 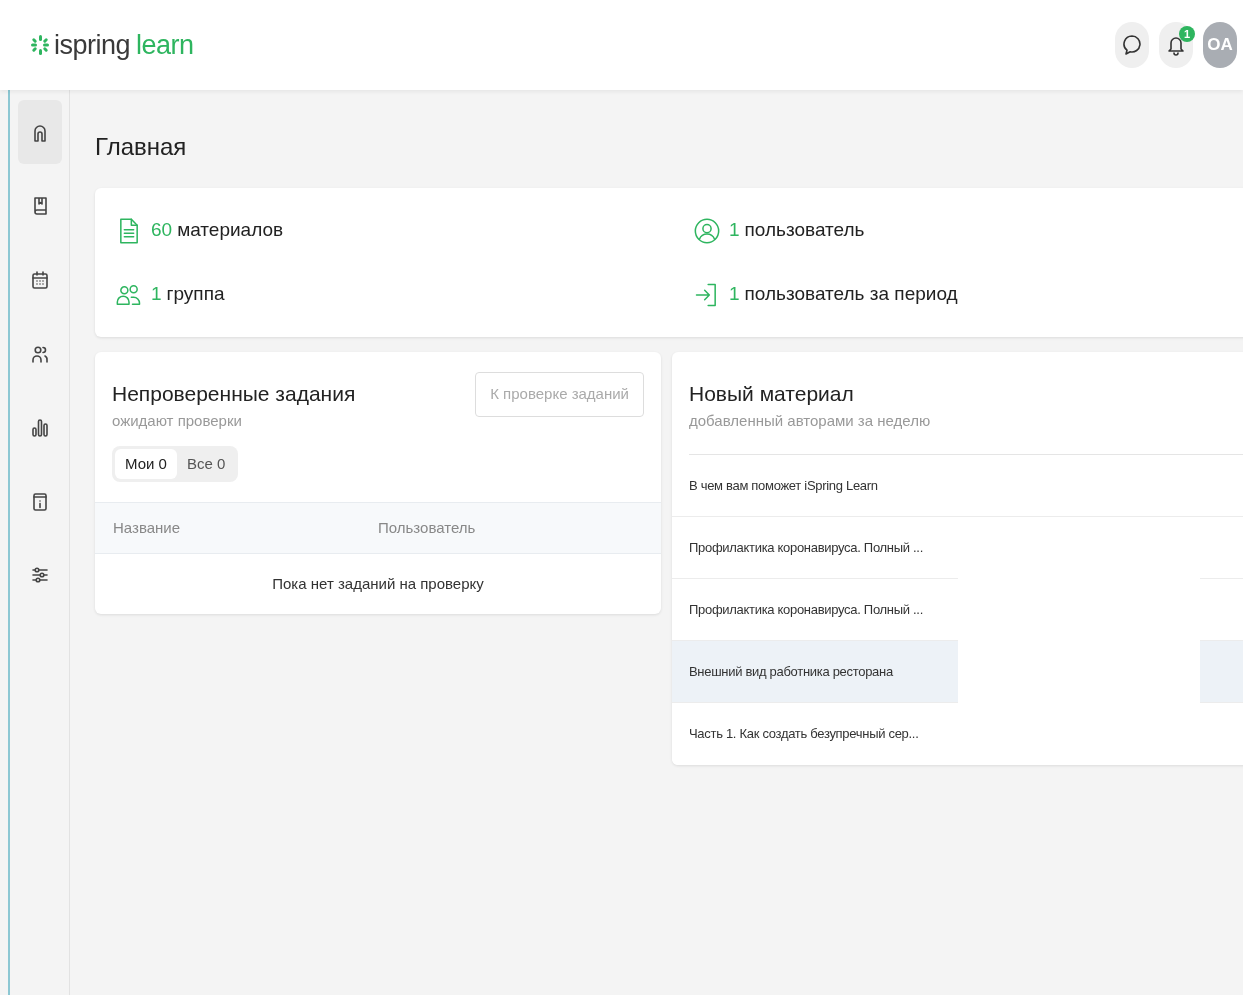 What do you see at coordinates (162, 230) in the screenshot?
I see `stat-count: 60` at bounding box center [162, 230].